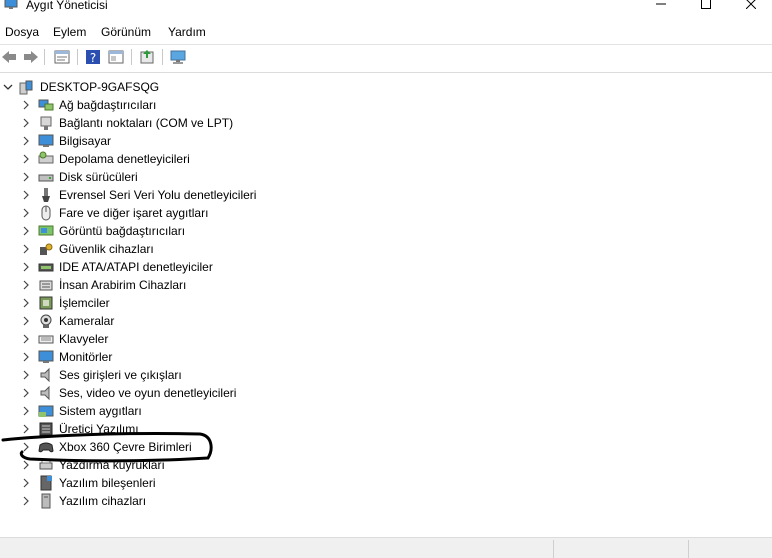  I want to click on tree-item-label: Disk sürücüleri, so click(98, 177).